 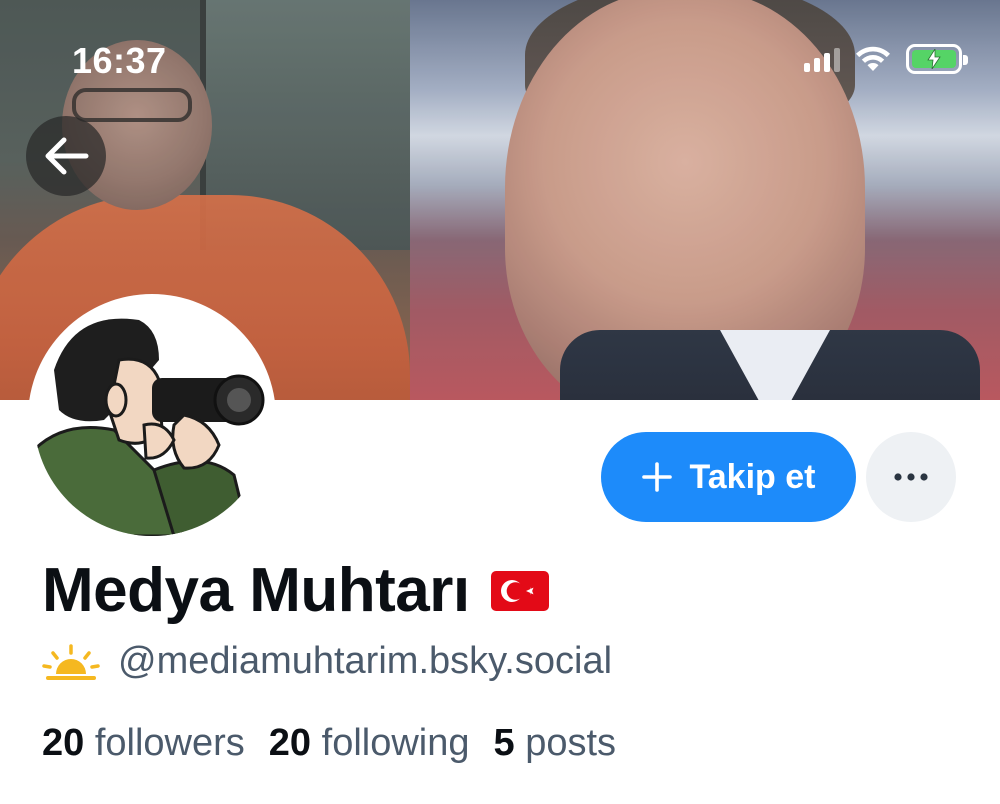 What do you see at coordinates (504, 743) in the screenshot?
I see `posts-count: 5` at bounding box center [504, 743].